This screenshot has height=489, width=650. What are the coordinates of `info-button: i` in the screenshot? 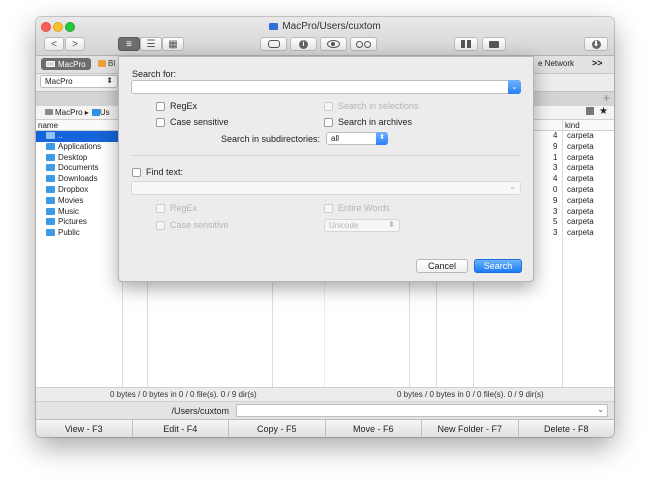 It's located at (303, 44).